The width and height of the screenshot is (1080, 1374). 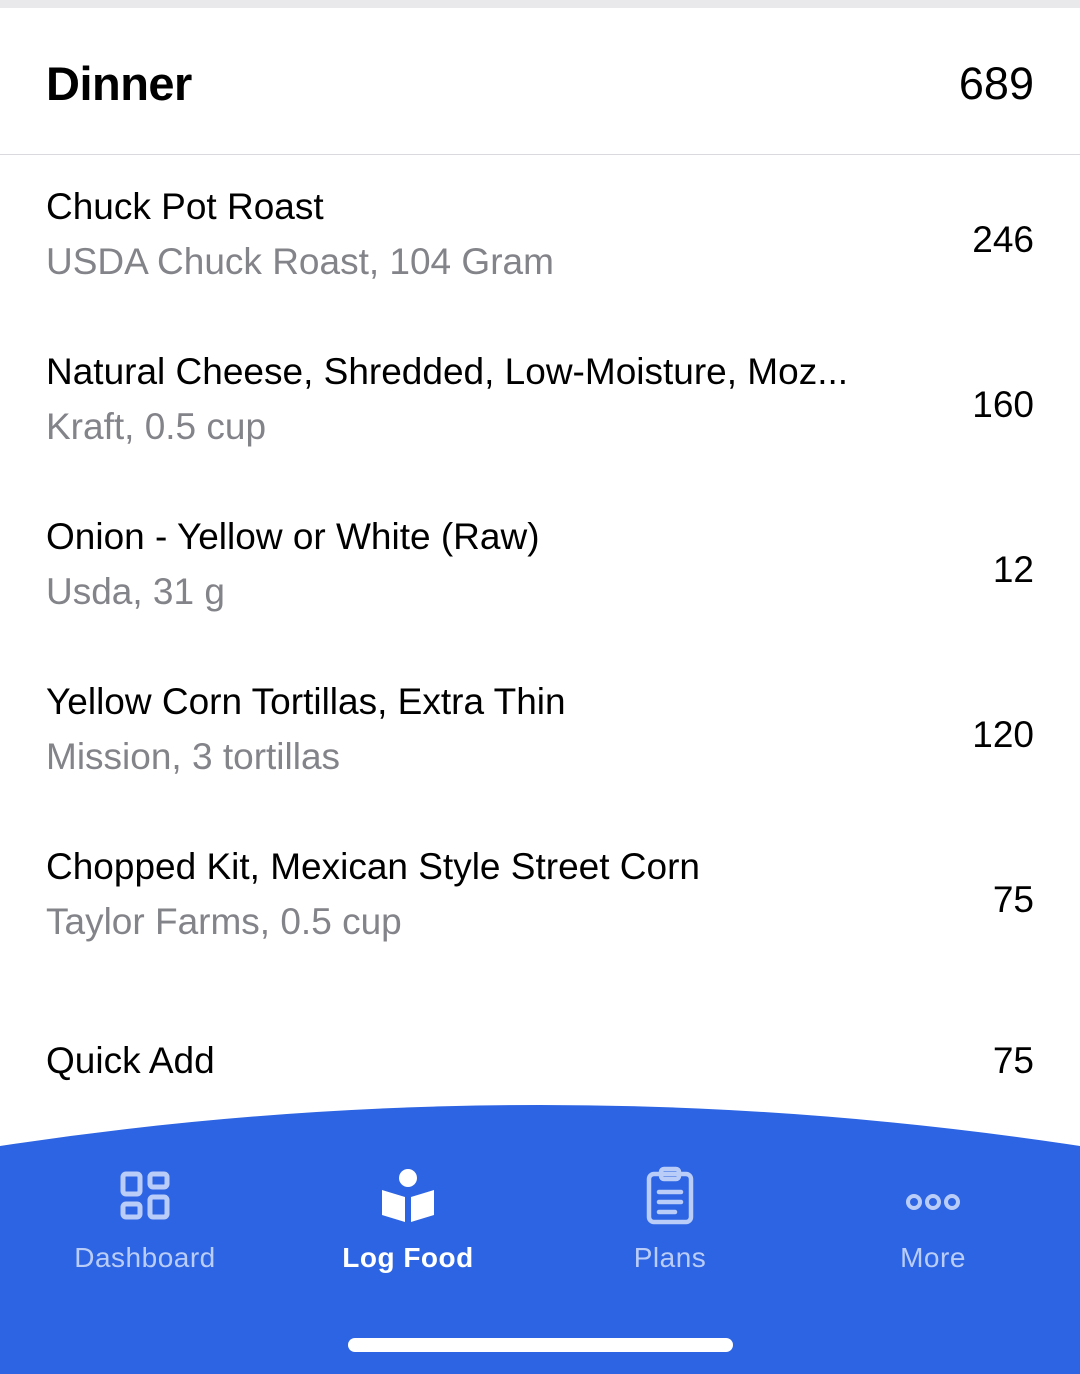 What do you see at coordinates (1003, 734) in the screenshot?
I see `food-calories: 120` at bounding box center [1003, 734].